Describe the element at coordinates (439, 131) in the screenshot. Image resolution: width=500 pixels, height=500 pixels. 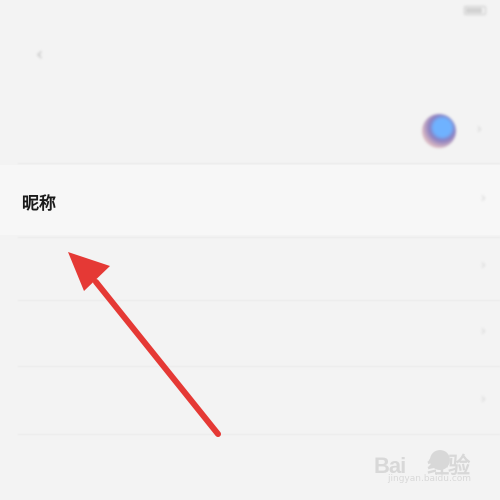
I see `avatar` at that location.